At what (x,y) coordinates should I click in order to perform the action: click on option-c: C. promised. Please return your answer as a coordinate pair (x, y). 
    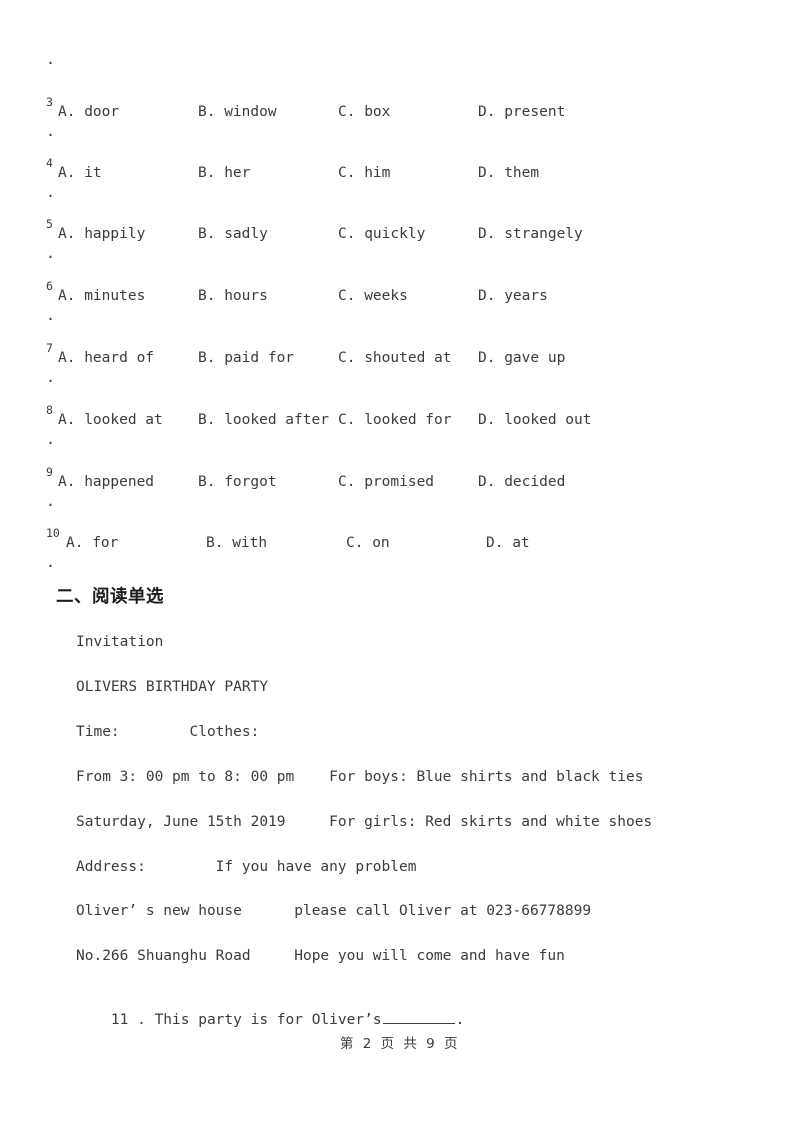
    Looking at the image, I should click on (386, 482).